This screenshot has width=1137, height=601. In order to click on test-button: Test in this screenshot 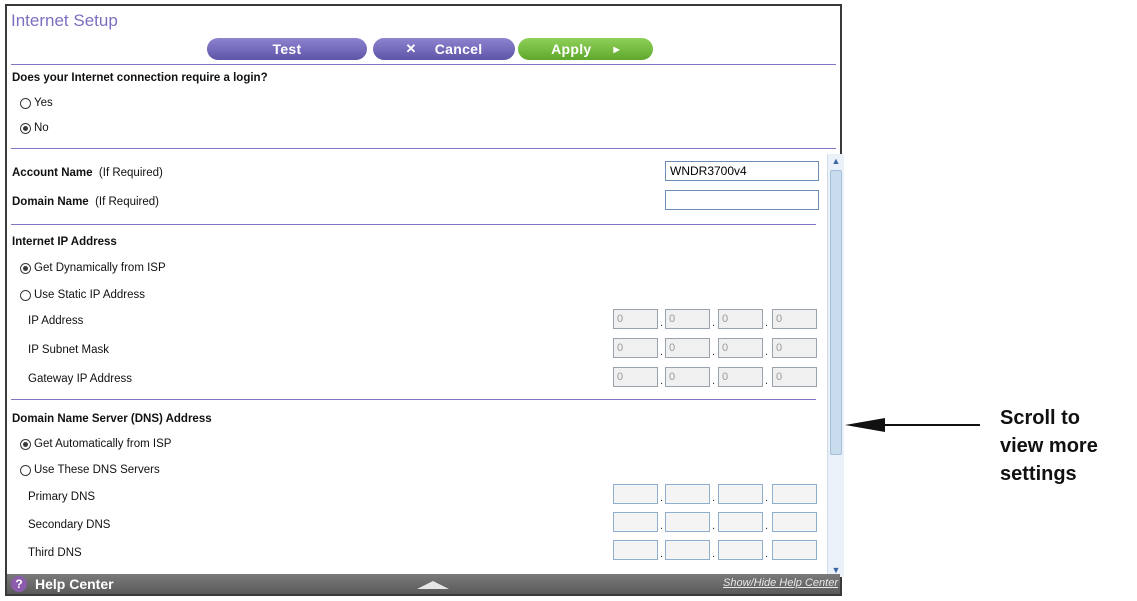, I will do `click(287, 49)`.